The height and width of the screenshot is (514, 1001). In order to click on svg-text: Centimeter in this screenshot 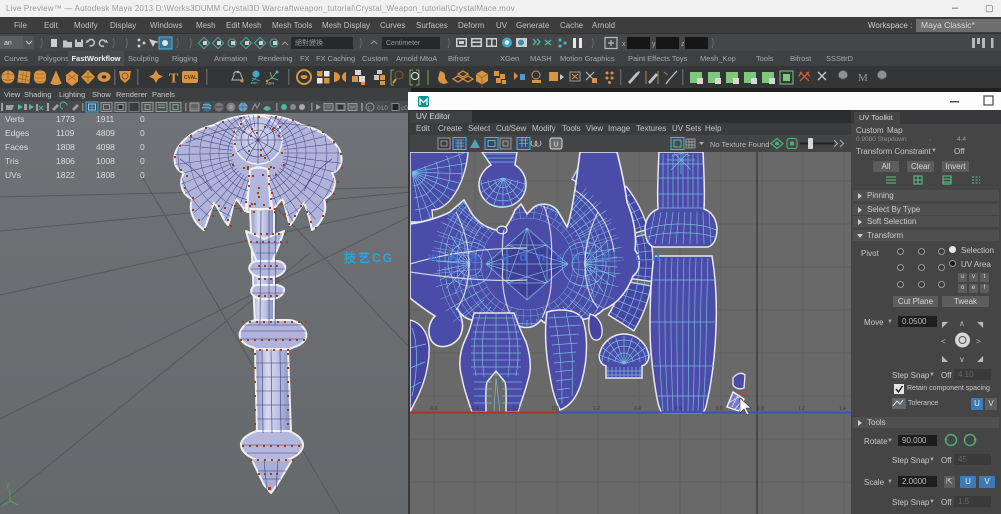, I will do `click(403, 43)`.